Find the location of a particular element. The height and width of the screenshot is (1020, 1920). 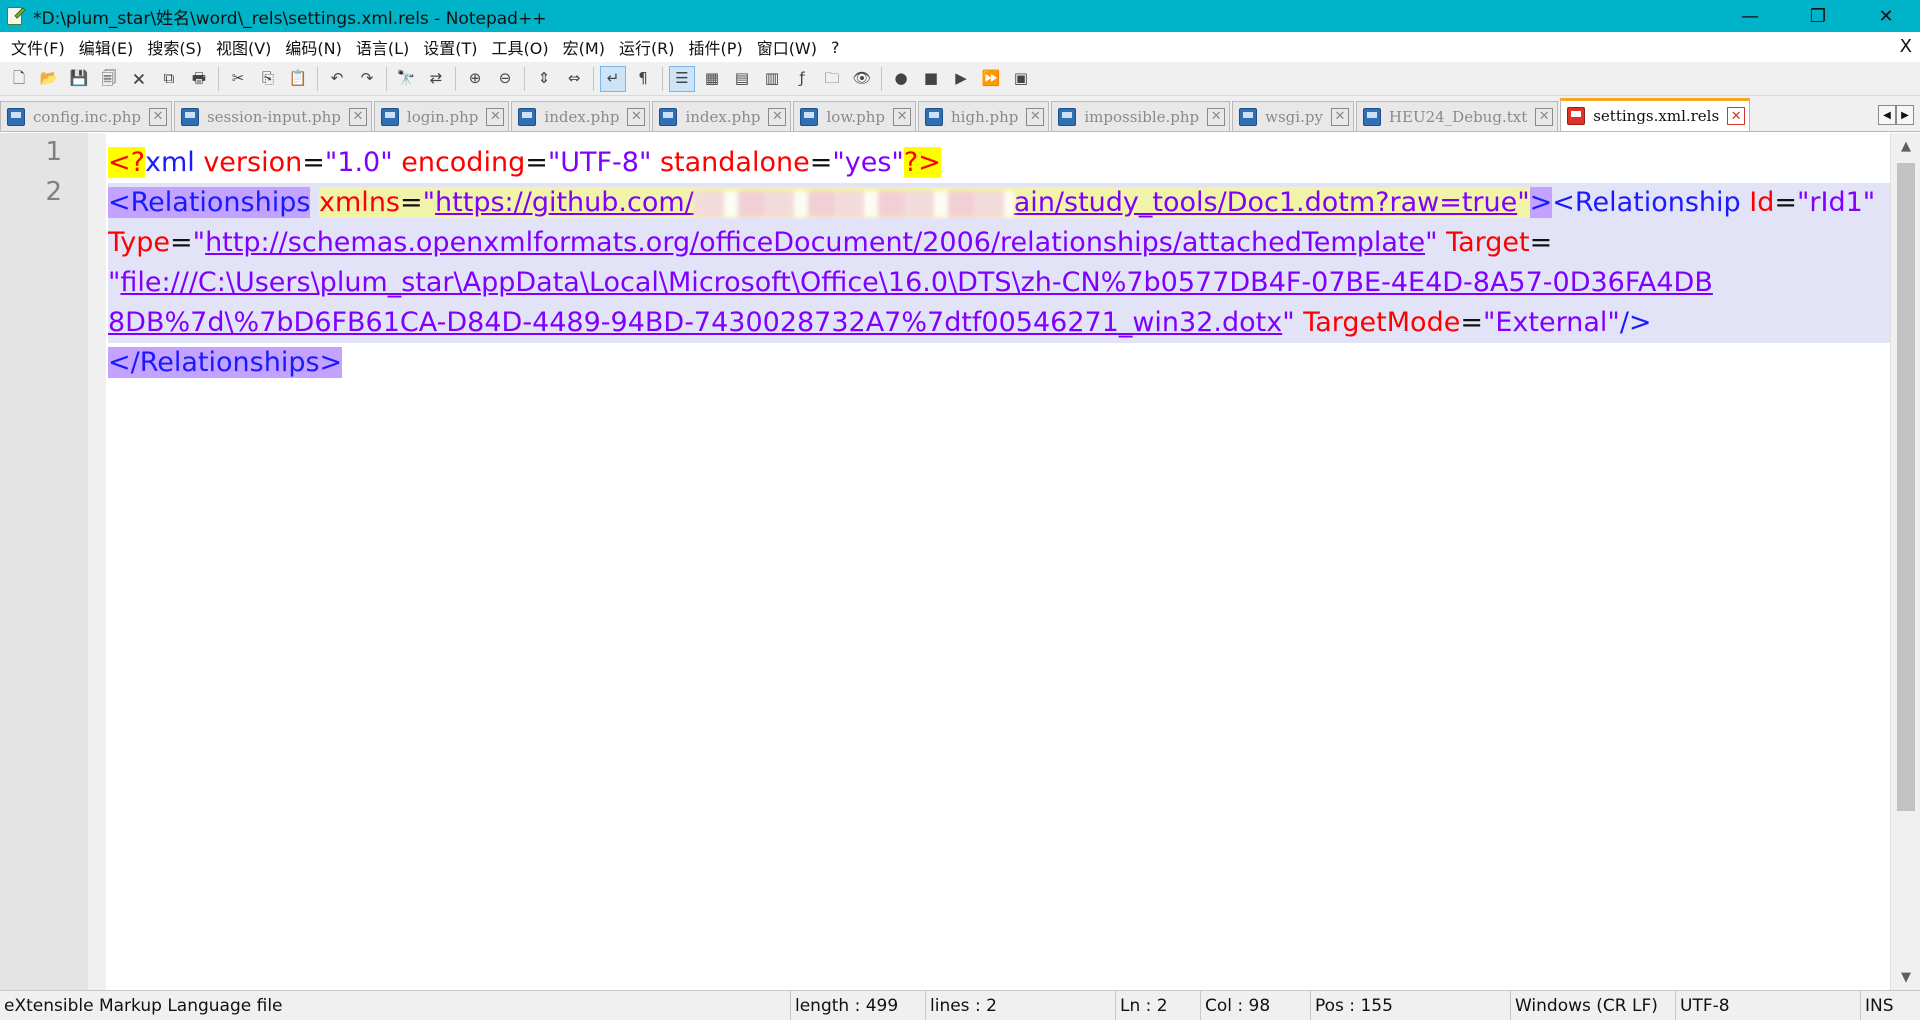

replace-icon: ⇄ is located at coordinates (436, 79).